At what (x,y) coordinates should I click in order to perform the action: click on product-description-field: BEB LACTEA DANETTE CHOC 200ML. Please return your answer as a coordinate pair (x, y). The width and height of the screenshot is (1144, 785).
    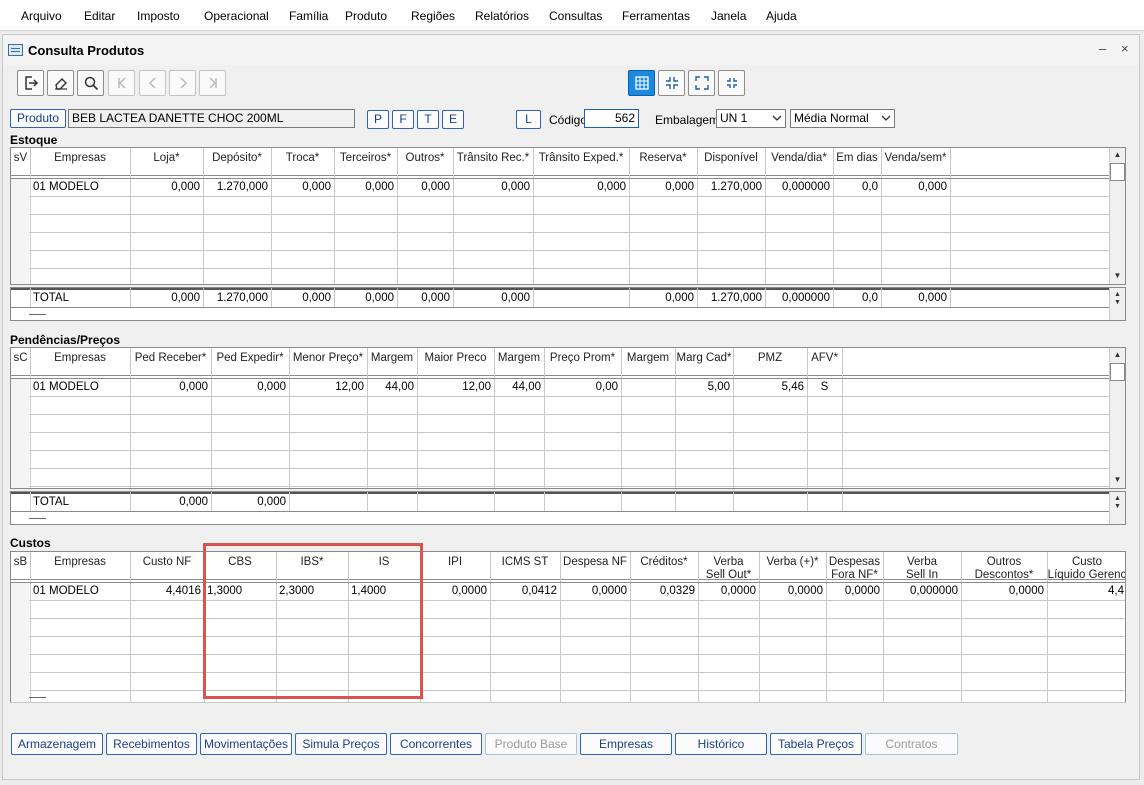
    Looking at the image, I should click on (211, 118).